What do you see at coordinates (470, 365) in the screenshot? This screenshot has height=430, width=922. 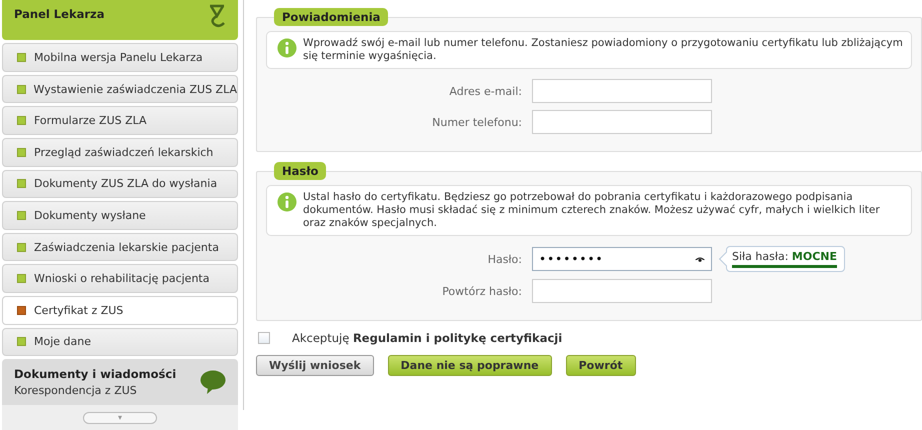 I see `action-button: Dane nie są poprawne` at bounding box center [470, 365].